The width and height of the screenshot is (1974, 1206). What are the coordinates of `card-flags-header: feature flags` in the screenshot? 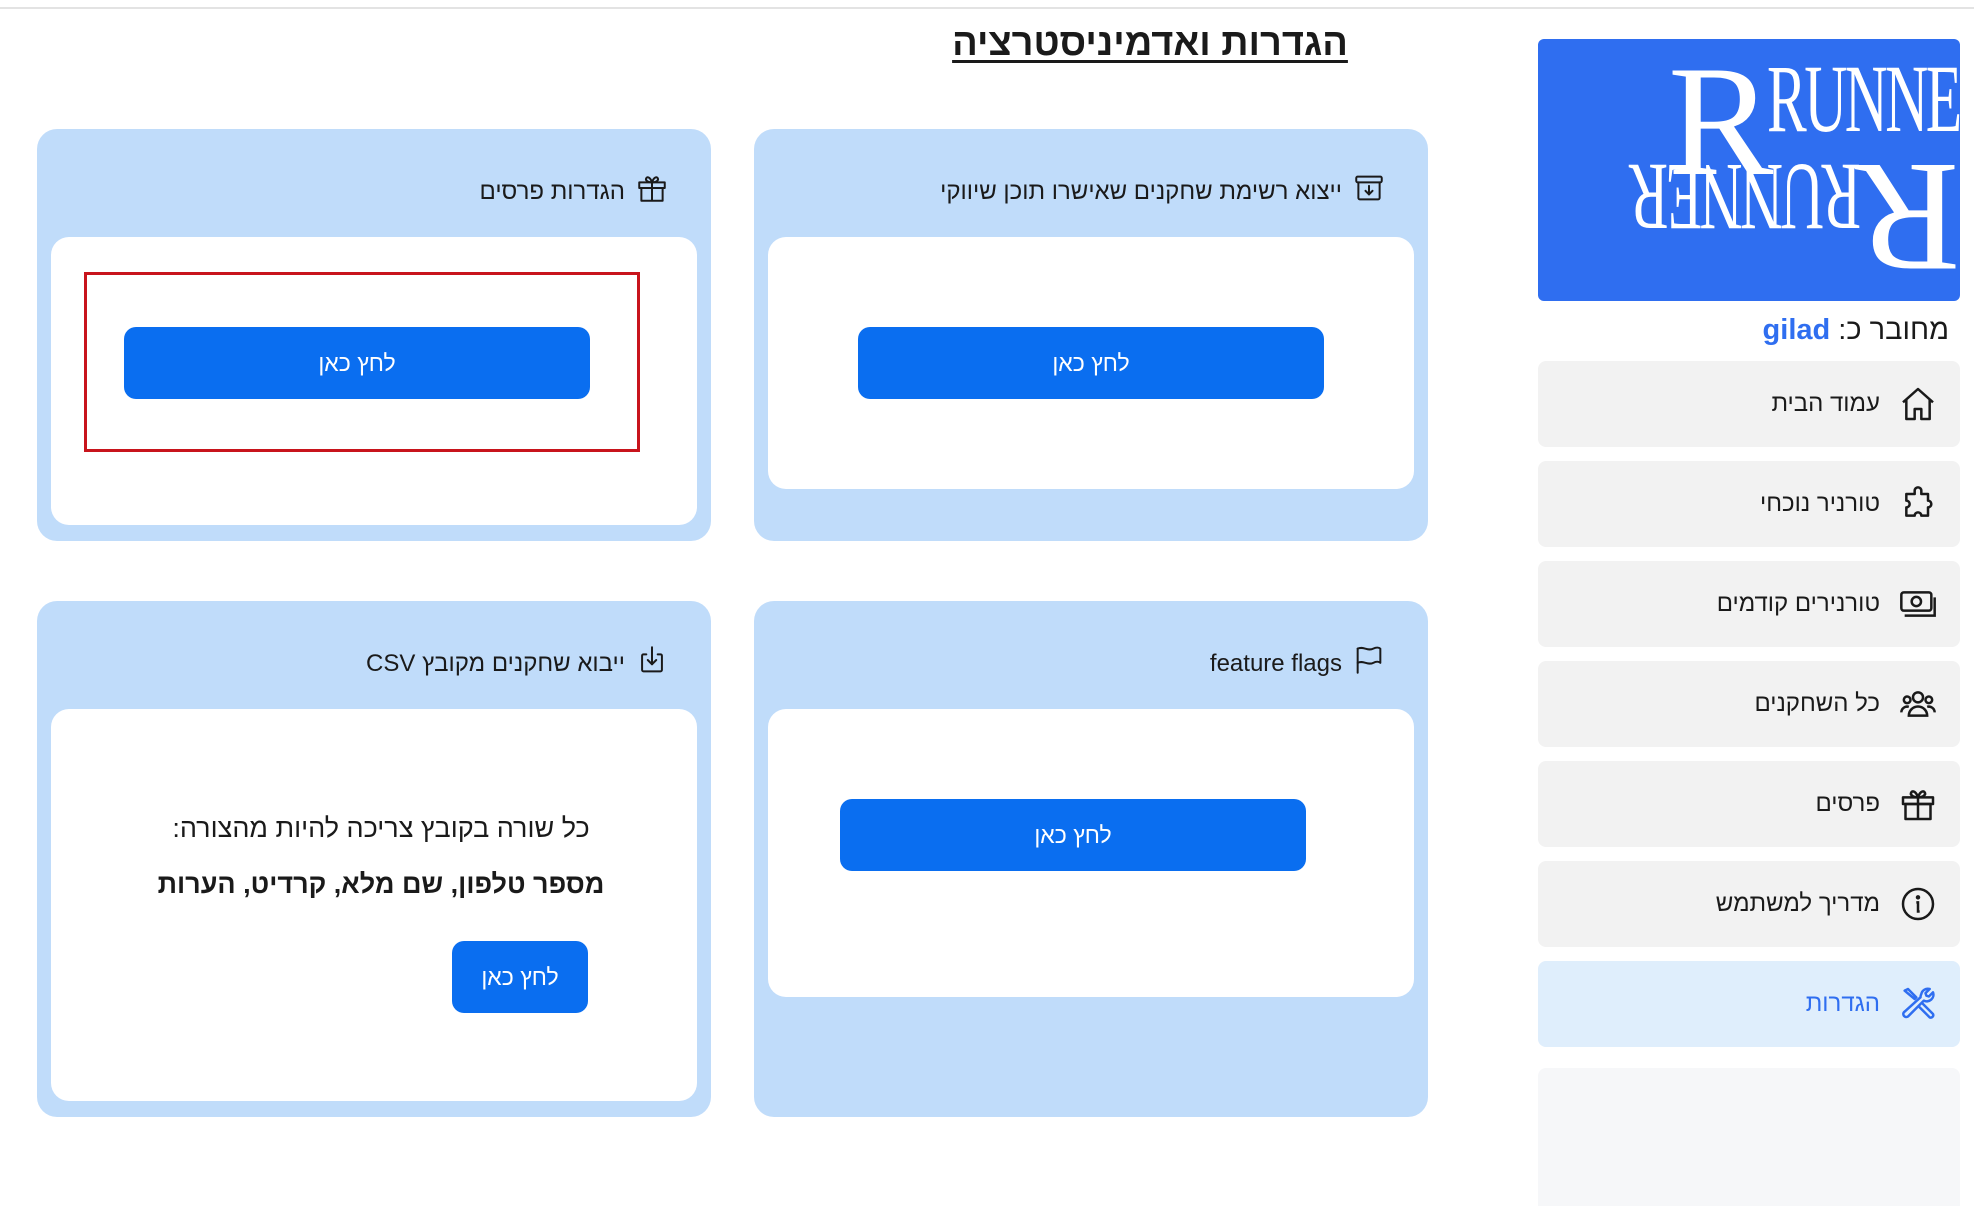 It's located at (1298, 663).